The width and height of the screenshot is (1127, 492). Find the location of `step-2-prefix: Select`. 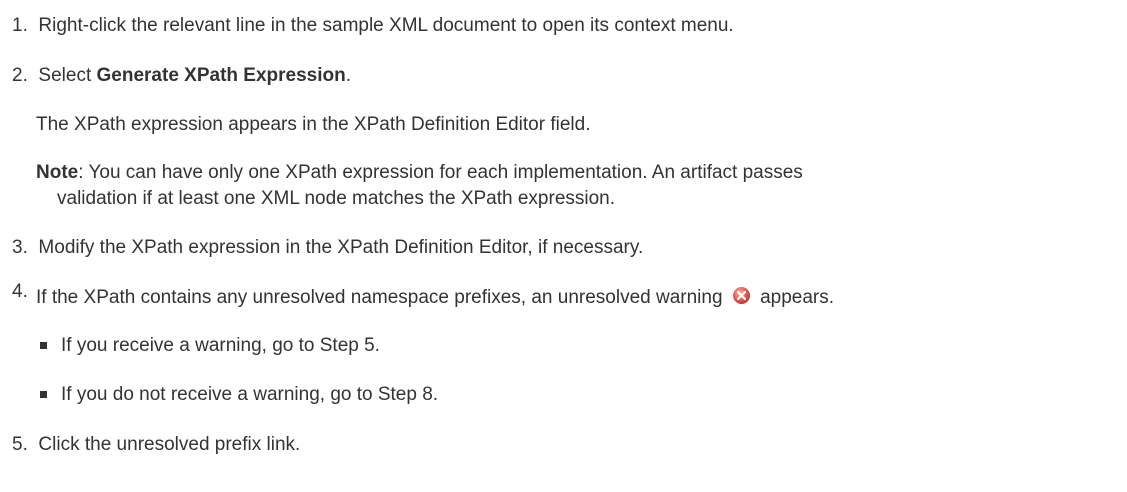

step-2-prefix: Select is located at coordinates (67, 75).